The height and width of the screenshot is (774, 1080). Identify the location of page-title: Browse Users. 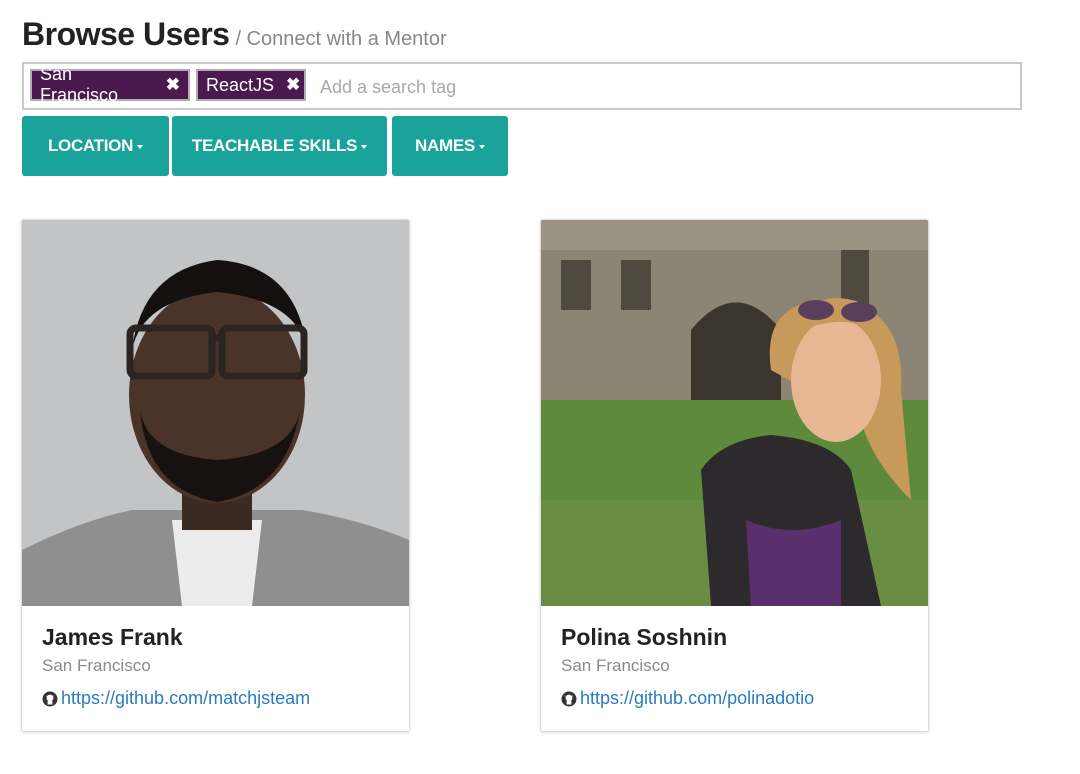
(126, 34).